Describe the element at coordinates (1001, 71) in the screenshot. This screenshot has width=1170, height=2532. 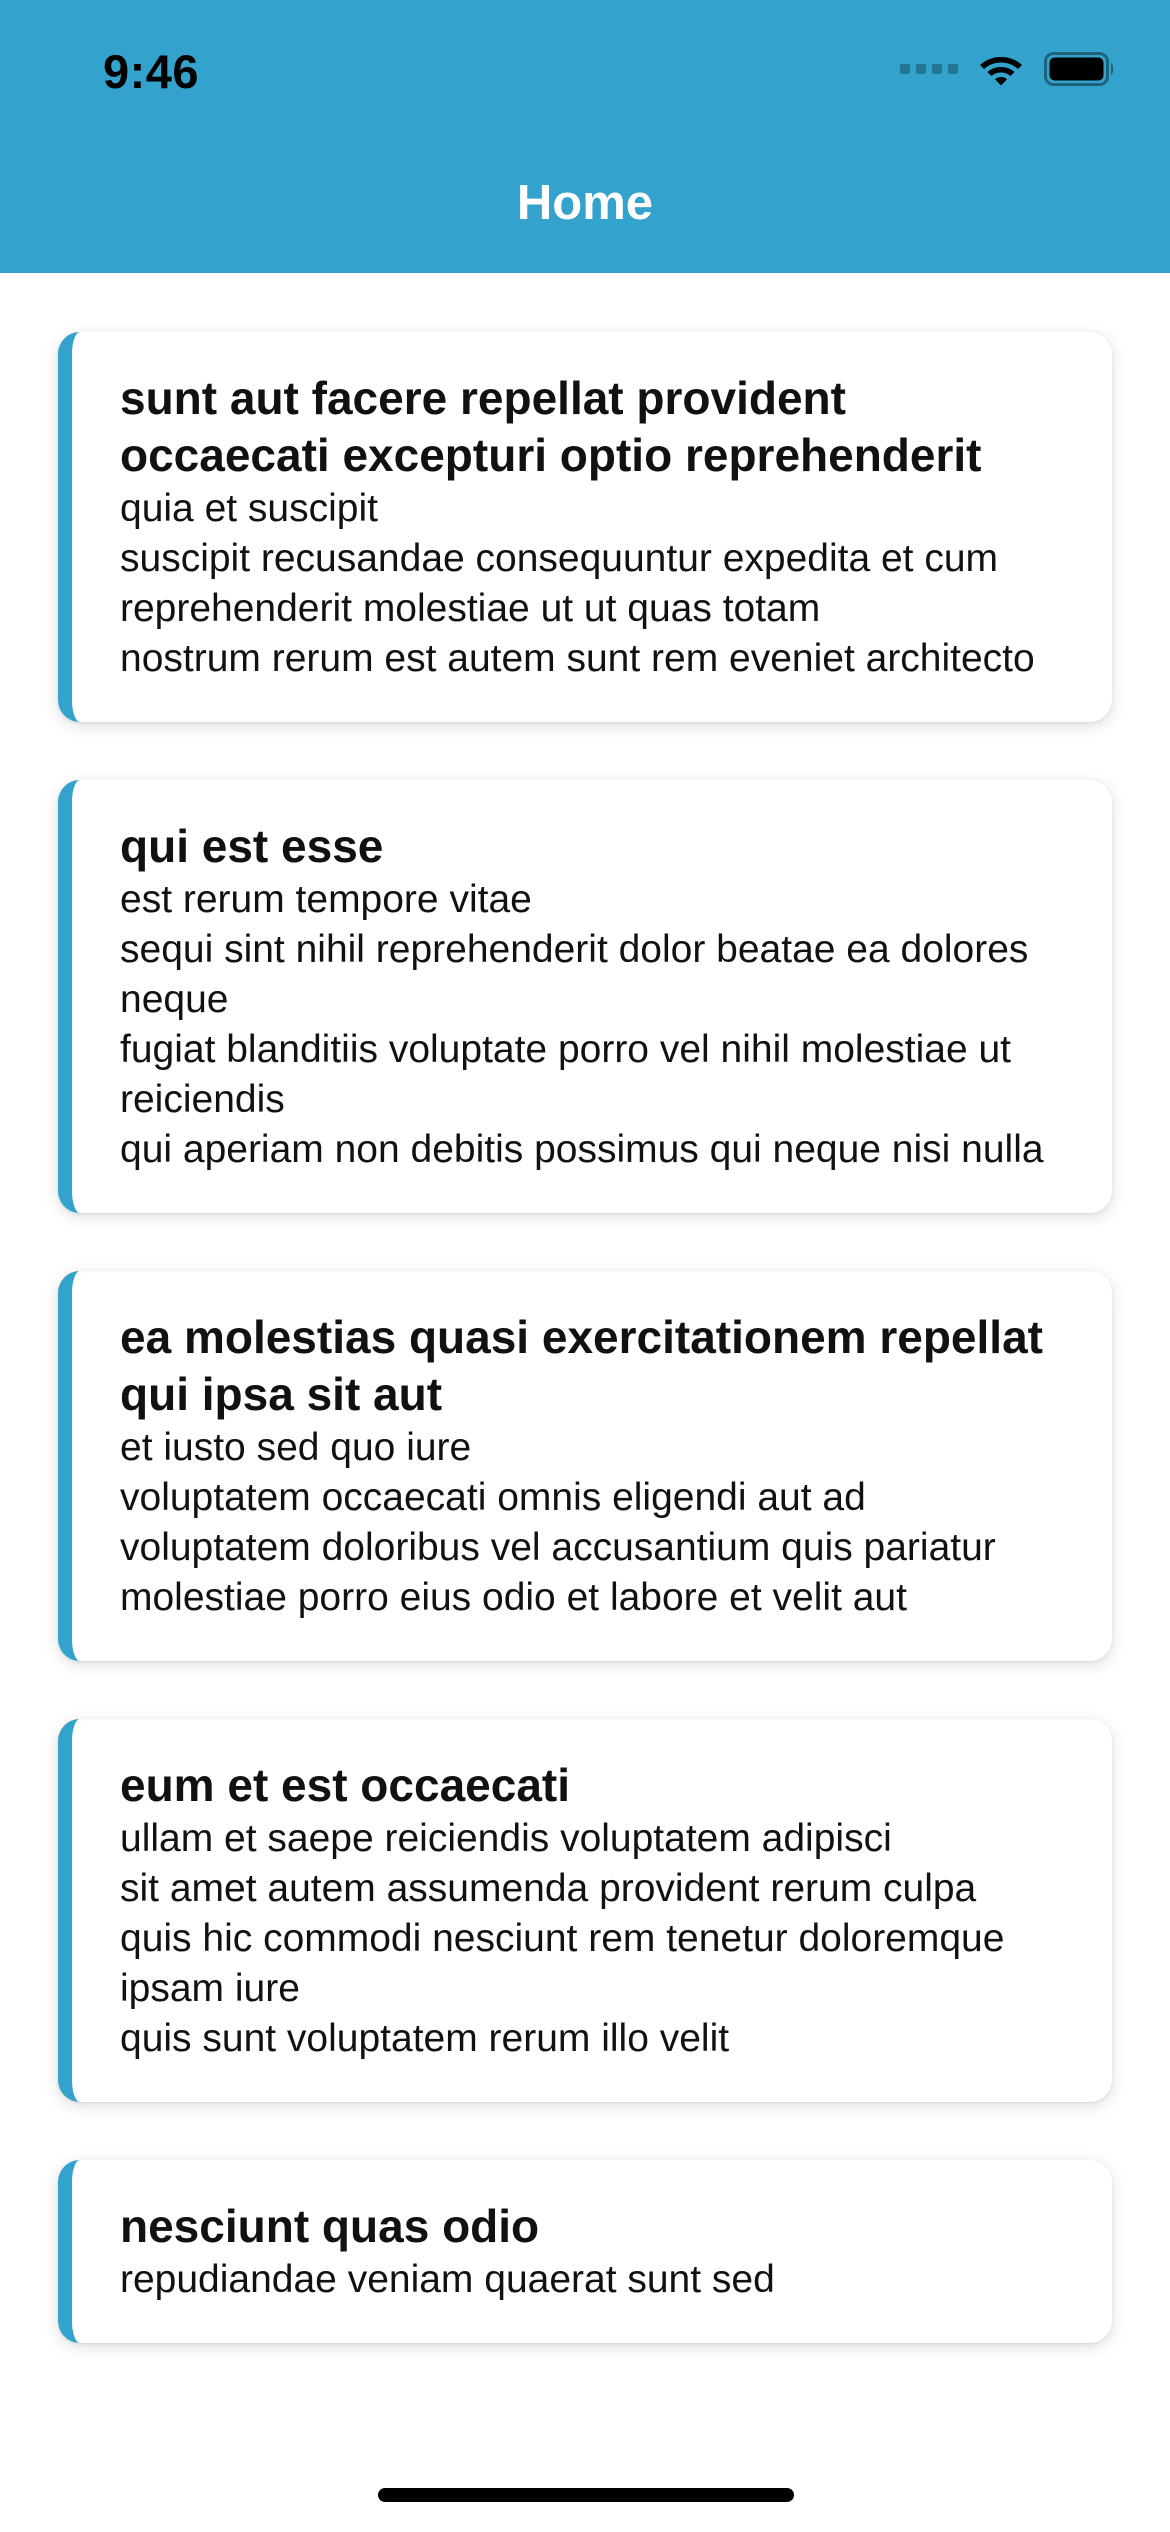
I see `wifi-icon` at that location.